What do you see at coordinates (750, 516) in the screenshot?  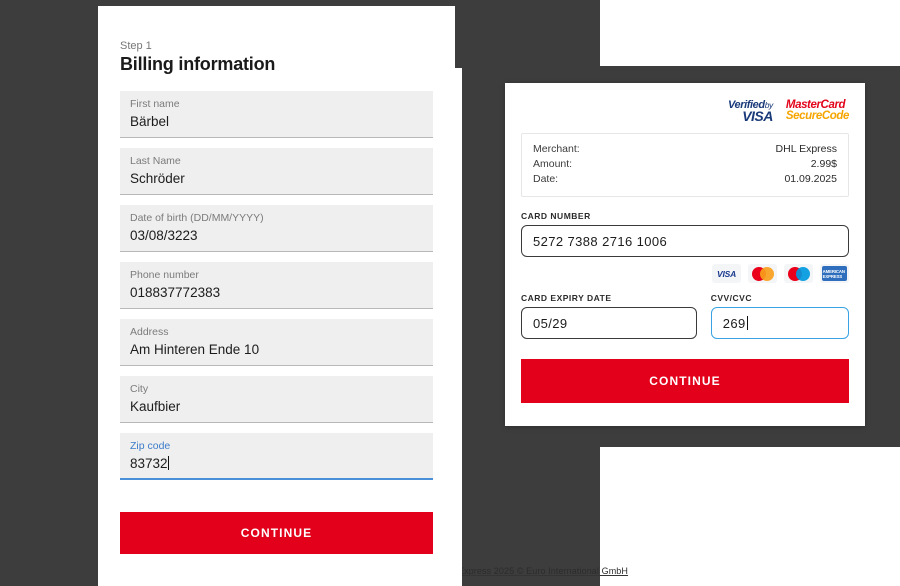 I see `background-block-bottom-right` at bounding box center [750, 516].